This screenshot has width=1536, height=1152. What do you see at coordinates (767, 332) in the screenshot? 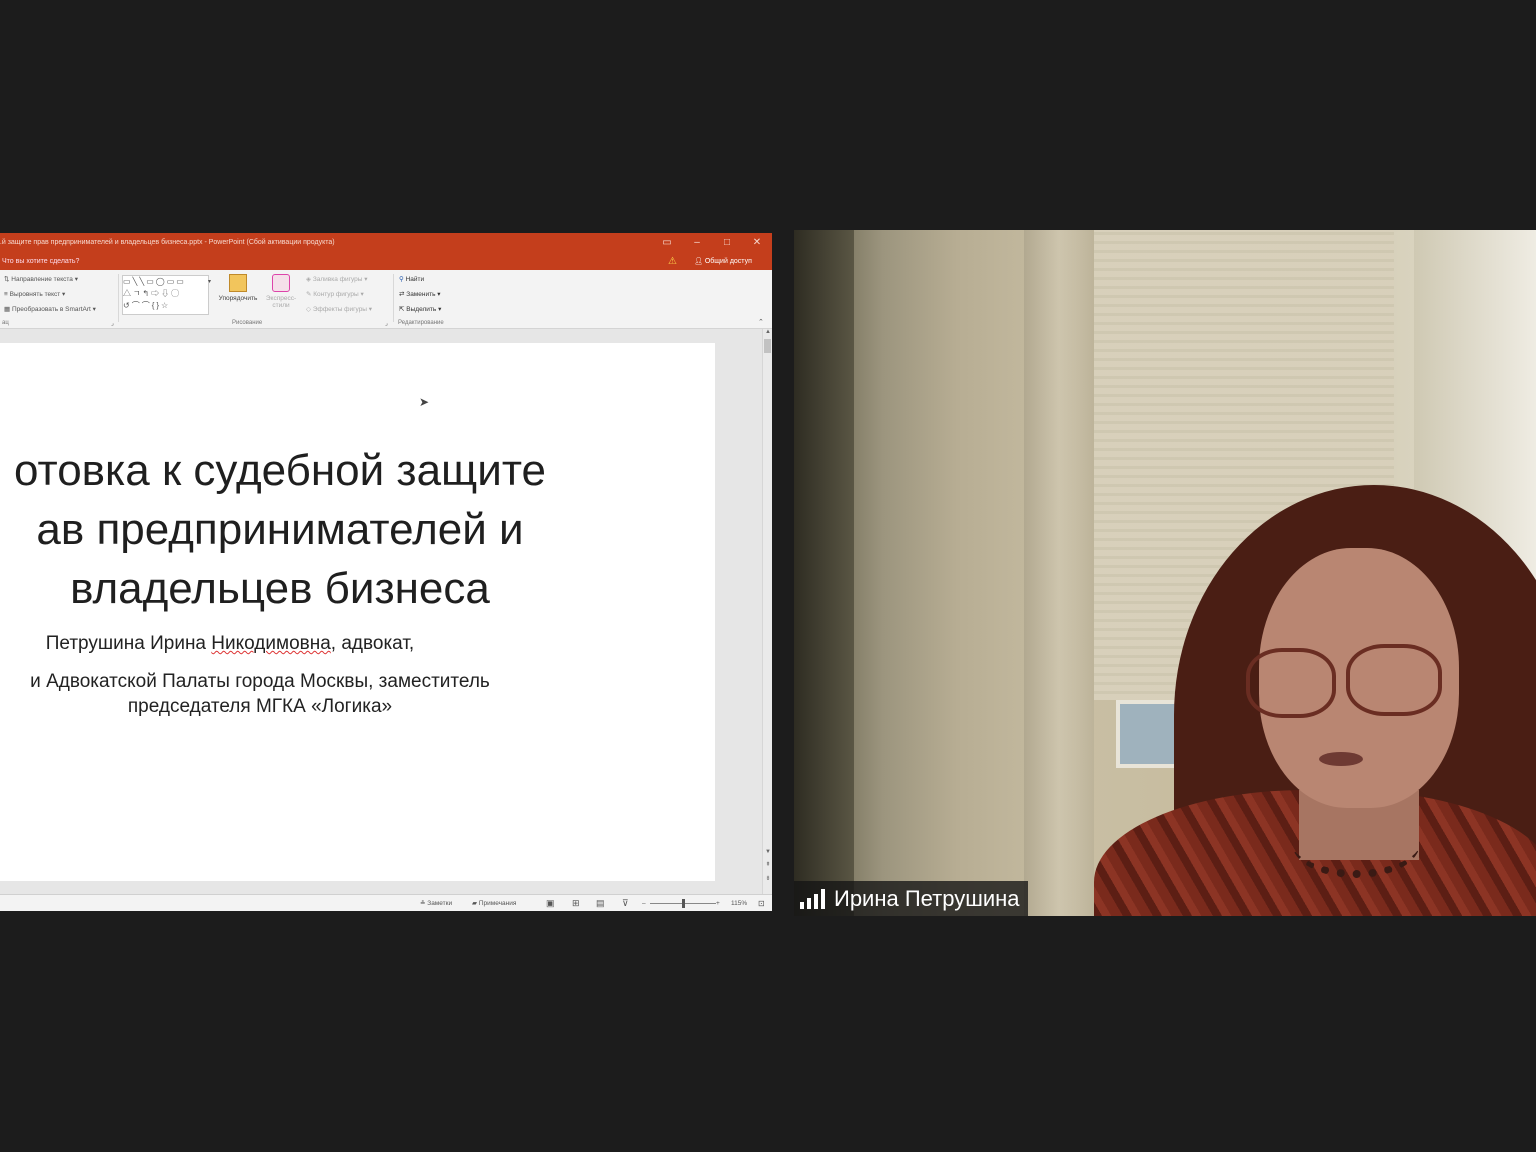
I see `scroll-up-icon: ▲` at bounding box center [767, 332].